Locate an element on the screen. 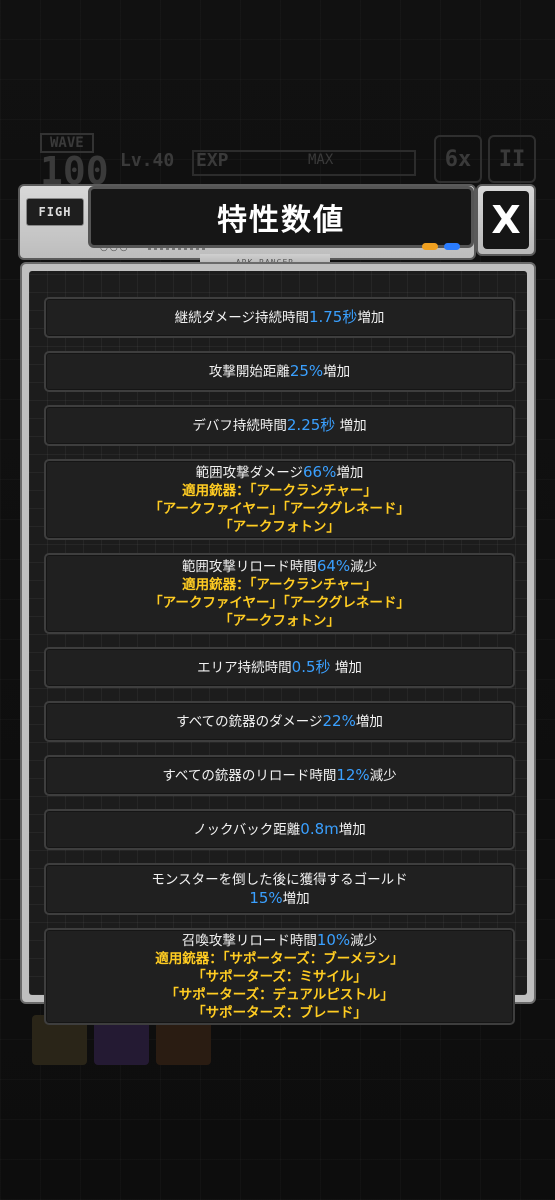 Image resolution: width=555 pixels, height=1200 pixels. close-button: X is located at coordinates (506, 220).